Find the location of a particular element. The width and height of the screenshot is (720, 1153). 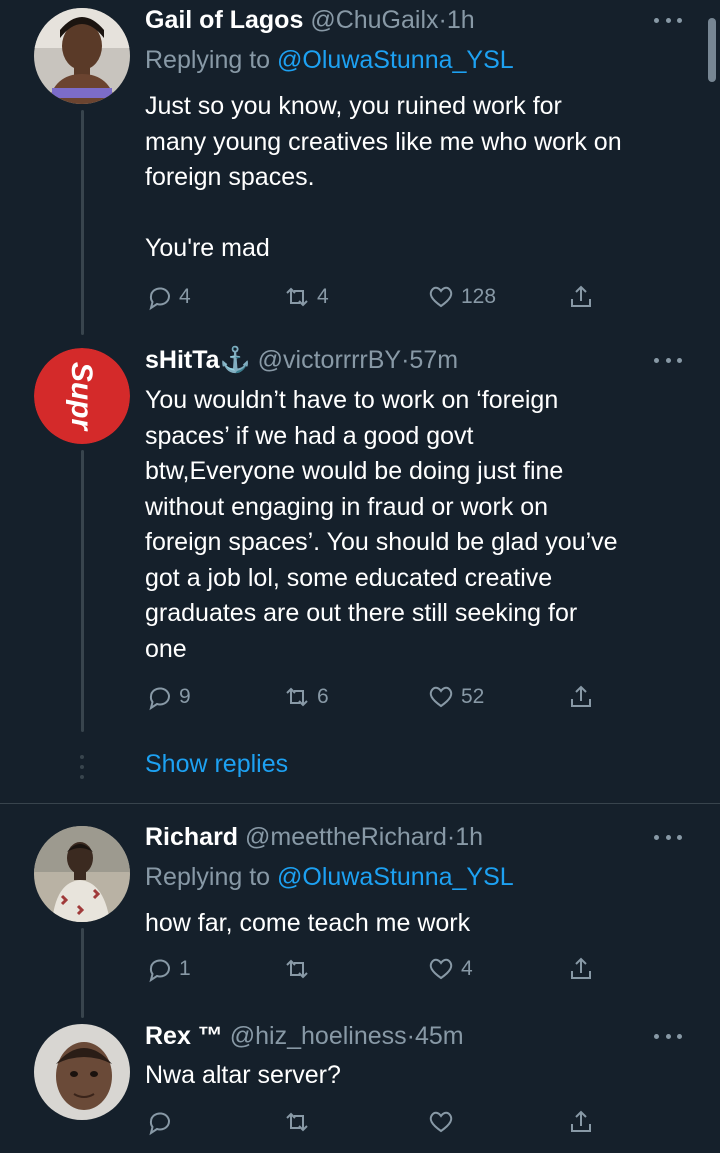

tweet-text-line: Just so you know, you ruined work for is located at coordinates (353, 106).